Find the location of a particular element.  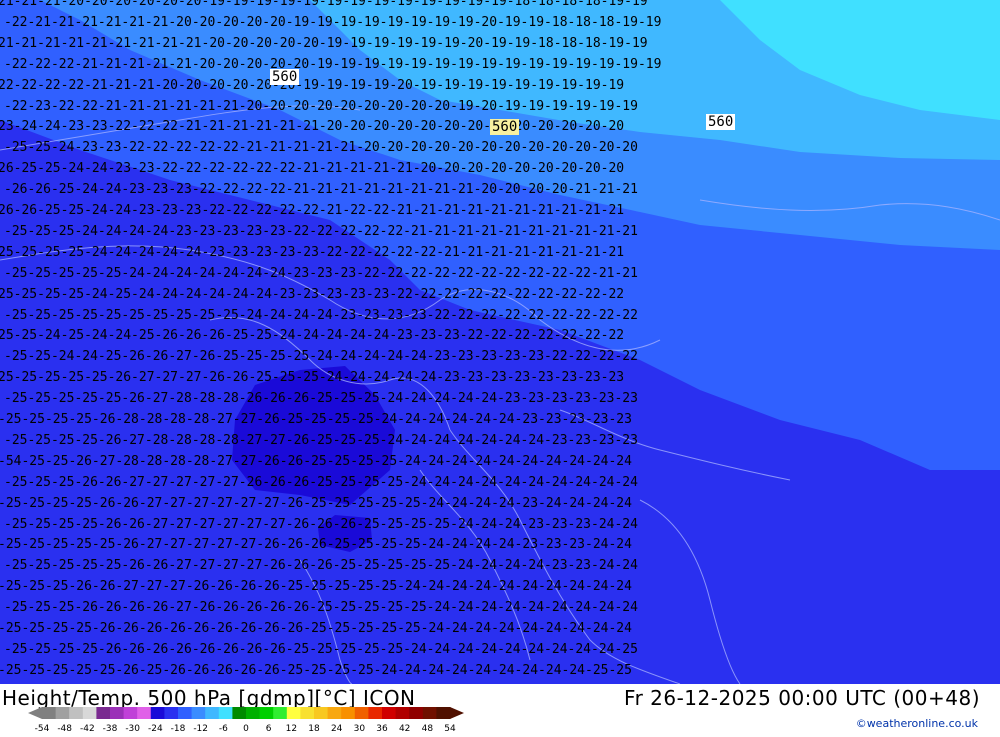

legend-tick-label: 36 is located at coordinates (382, 728).